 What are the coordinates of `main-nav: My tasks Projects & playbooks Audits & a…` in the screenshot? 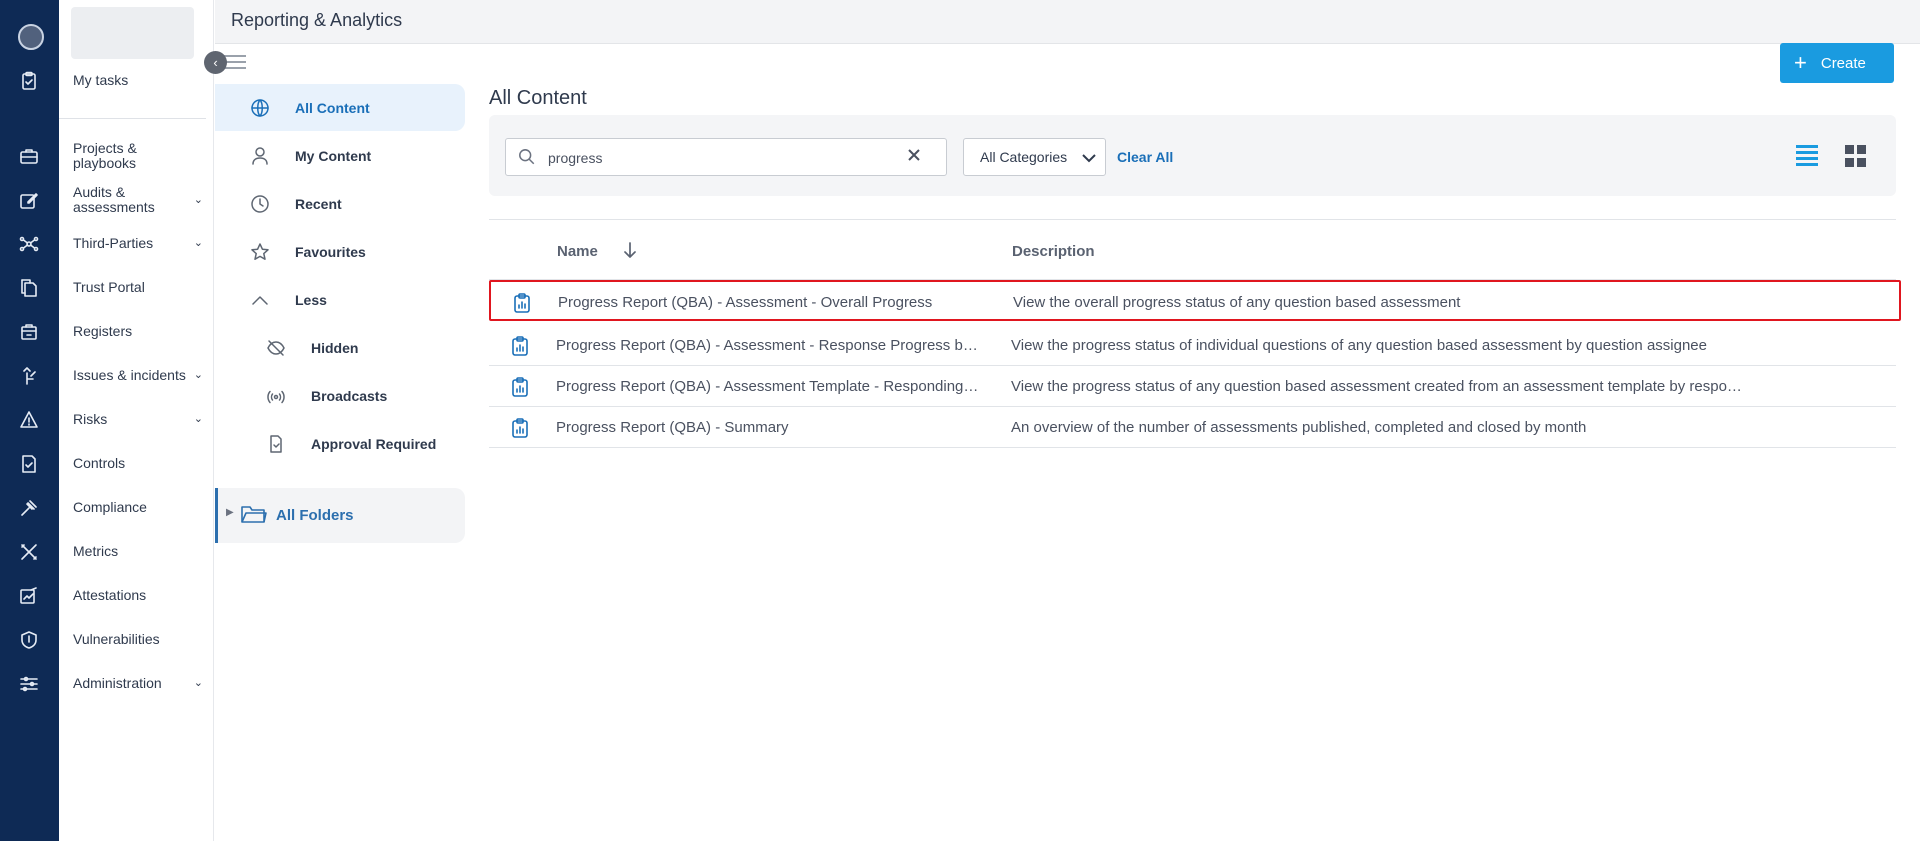 It's located at (136, 420).